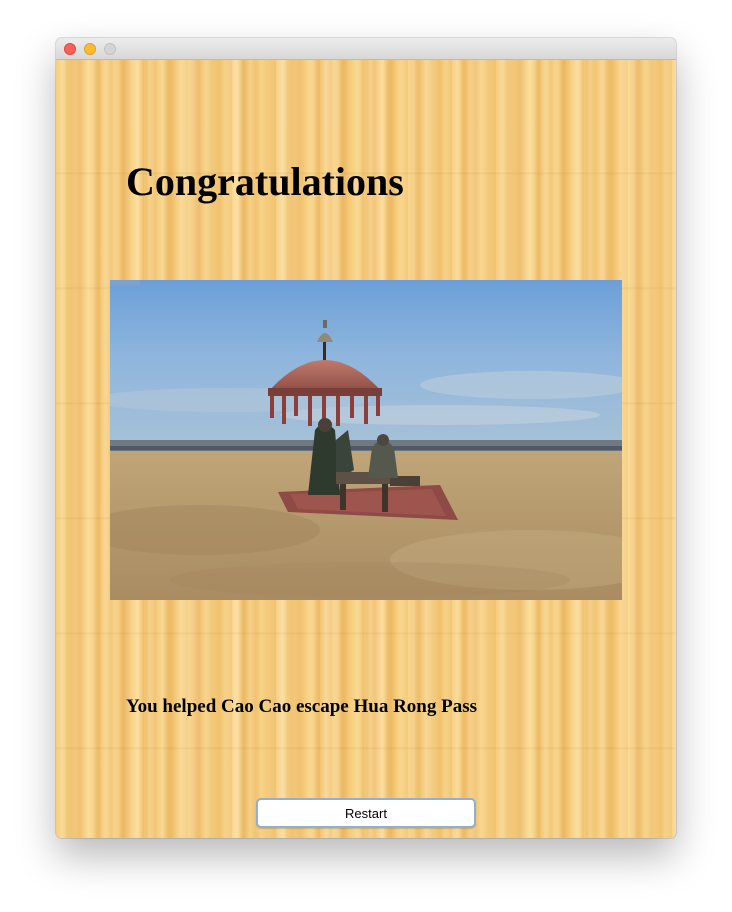 The width and height of the screenshot is (732, 912). What do you see at coordinates (70, 49) in the screenshot?
I see `close-window-button` at bounding box center [70, 49].